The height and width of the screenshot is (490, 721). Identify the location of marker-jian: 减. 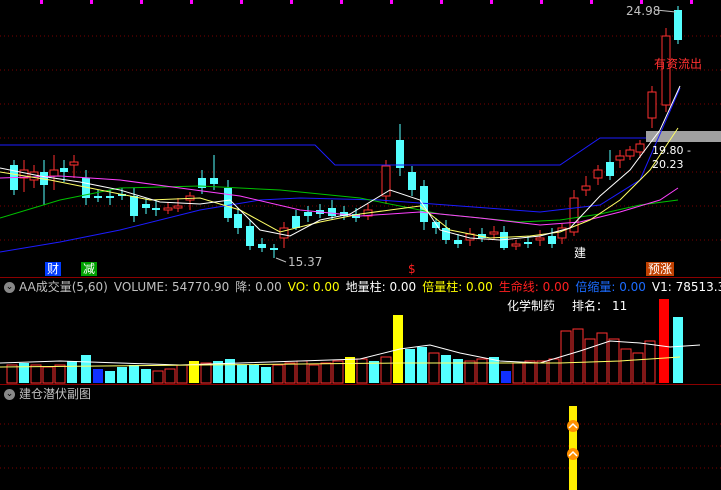
(89, 269).